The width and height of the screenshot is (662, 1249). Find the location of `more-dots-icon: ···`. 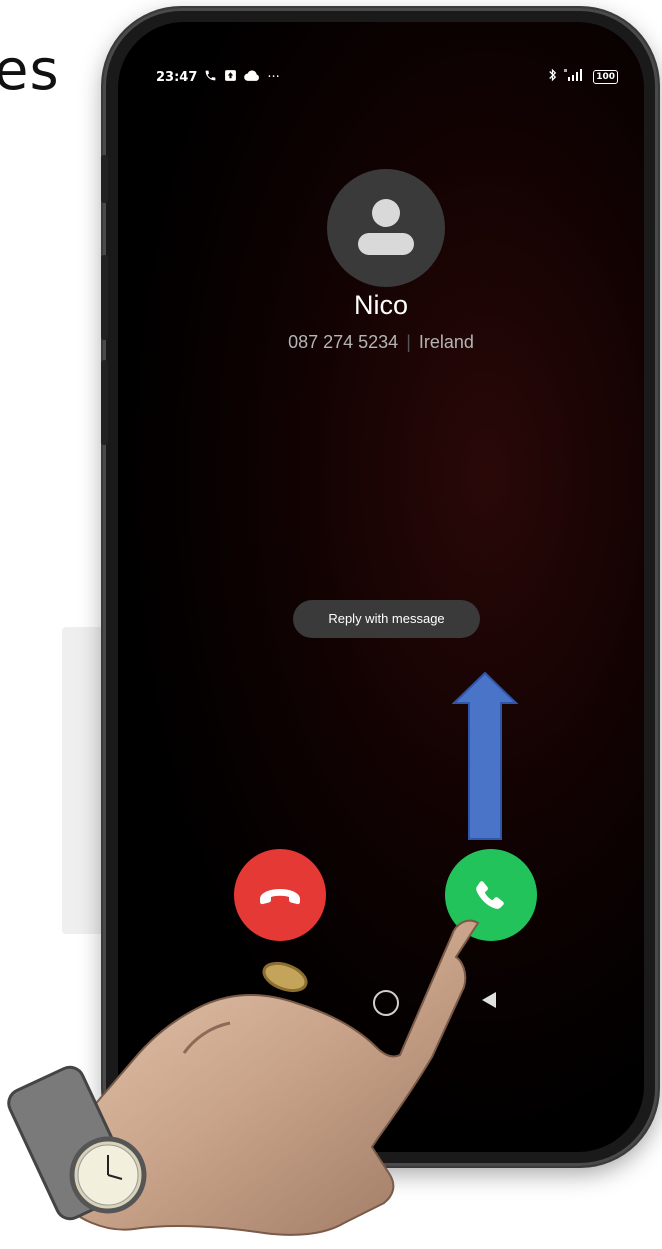

more-dots-icon: ··· is located at coordinates (273, 77).